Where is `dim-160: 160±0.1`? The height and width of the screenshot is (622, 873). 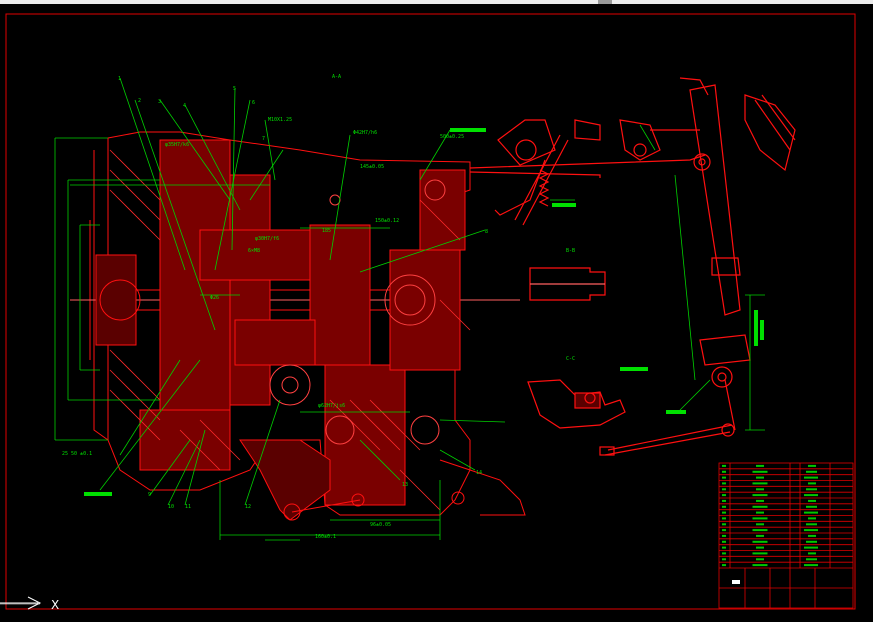
dim-160: 160±0.1 is located at coordinates (325, 537).